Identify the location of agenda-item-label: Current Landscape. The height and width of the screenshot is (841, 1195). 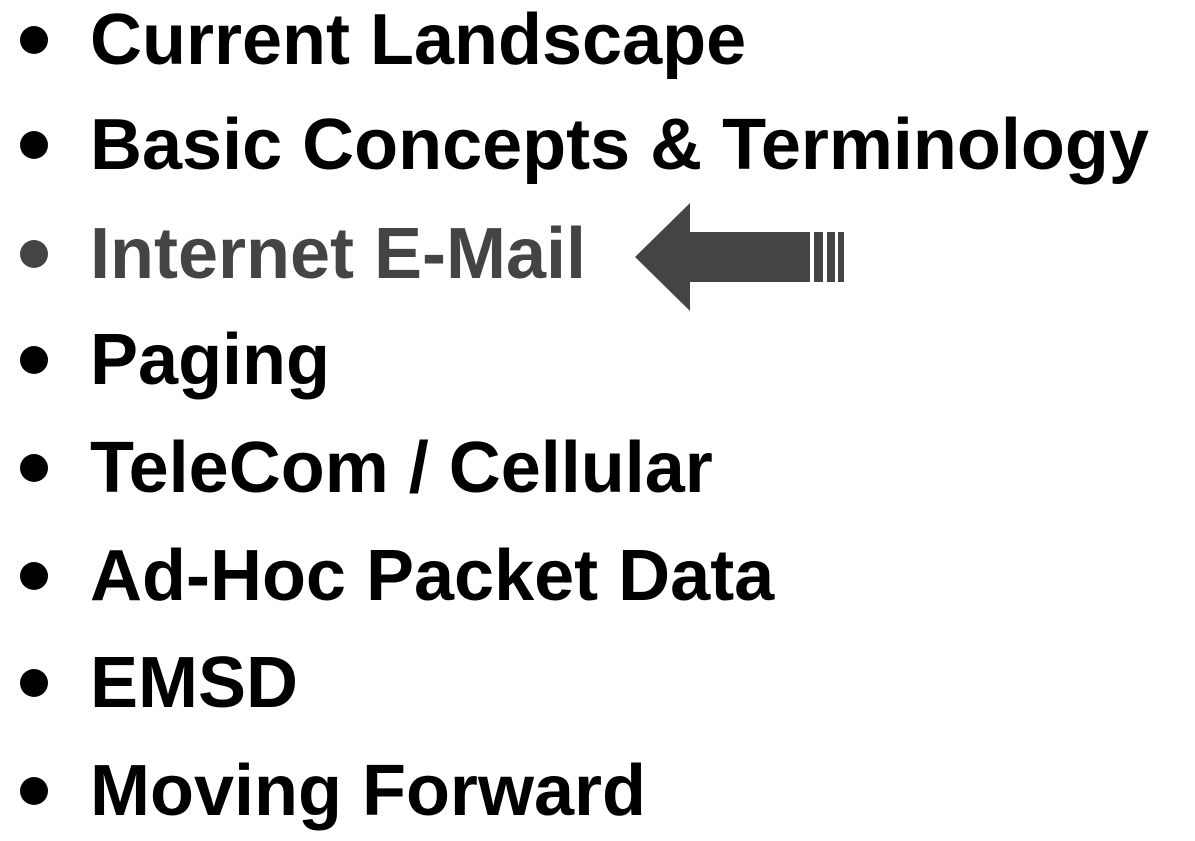
(418, 40).